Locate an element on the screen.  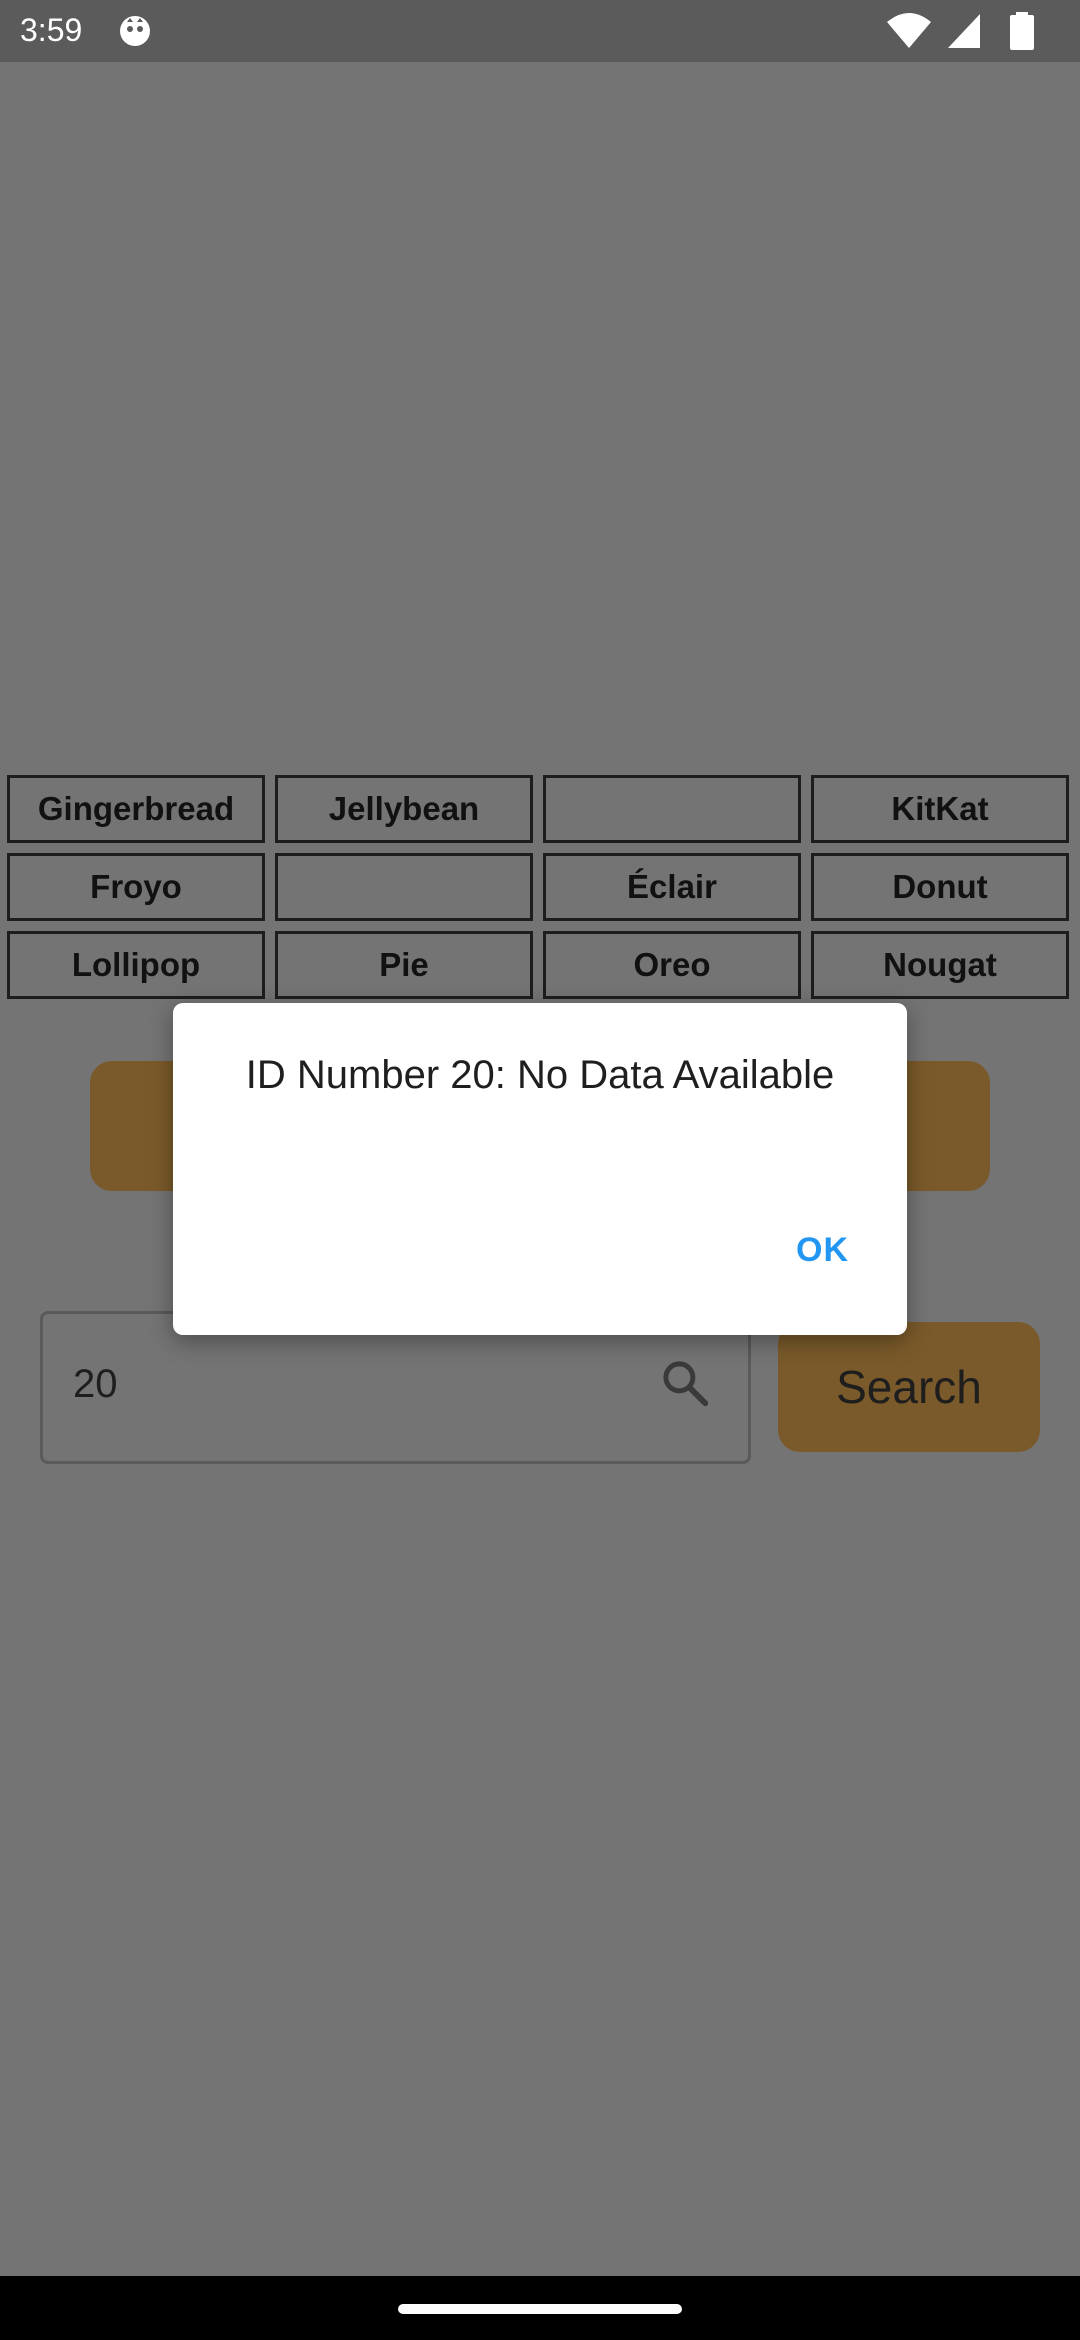
wifi-icon is located at coordinates (909, 30).